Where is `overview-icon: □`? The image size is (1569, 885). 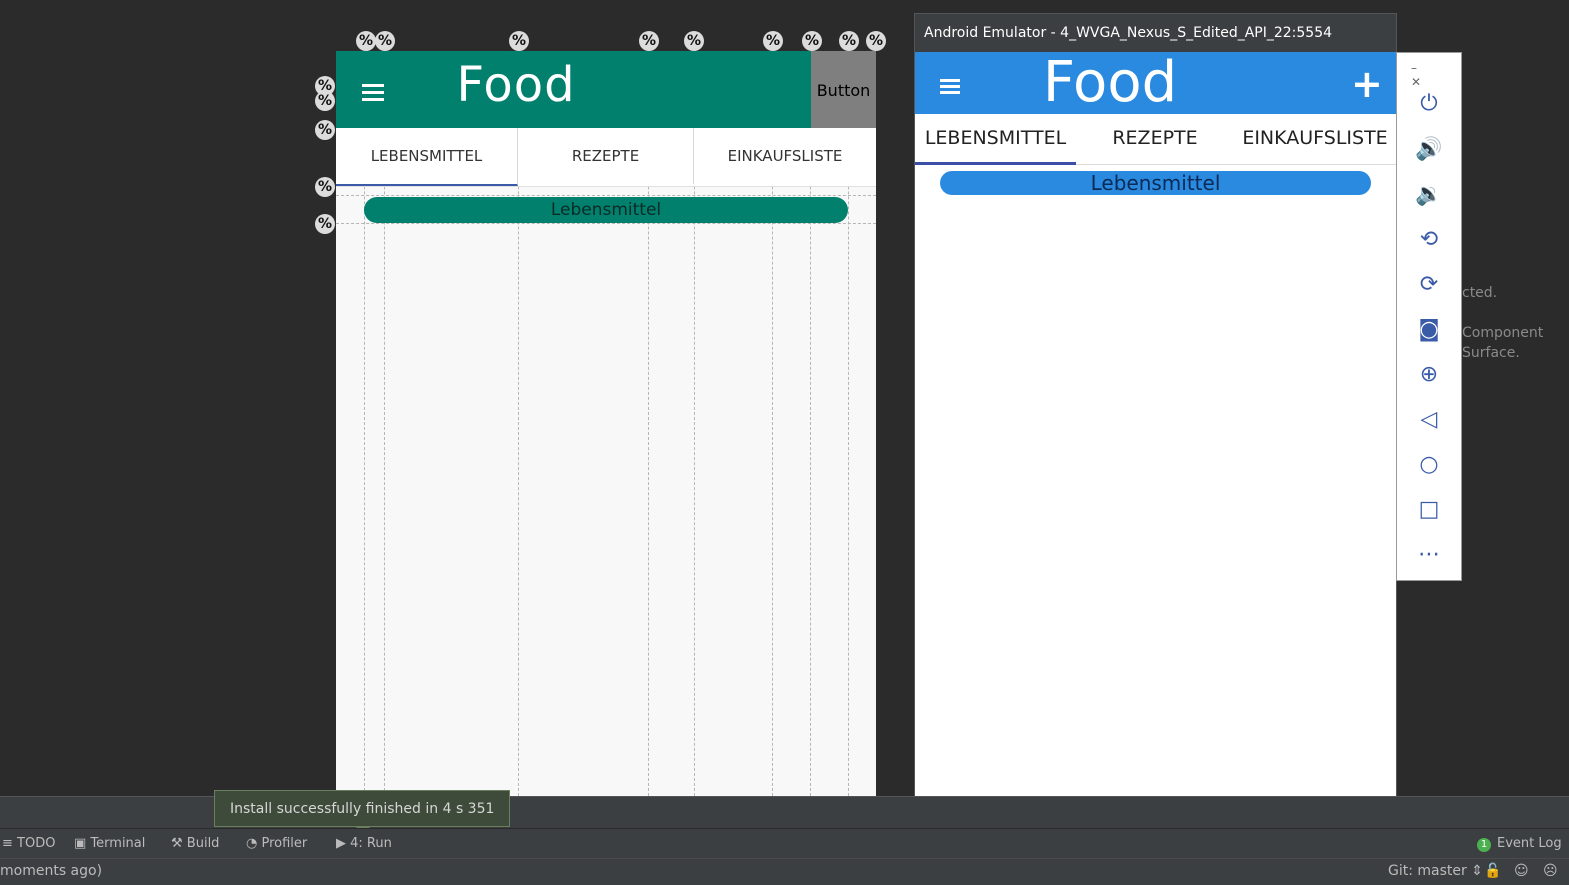 overview-icon: □ is located at coordinates (1429, 509).